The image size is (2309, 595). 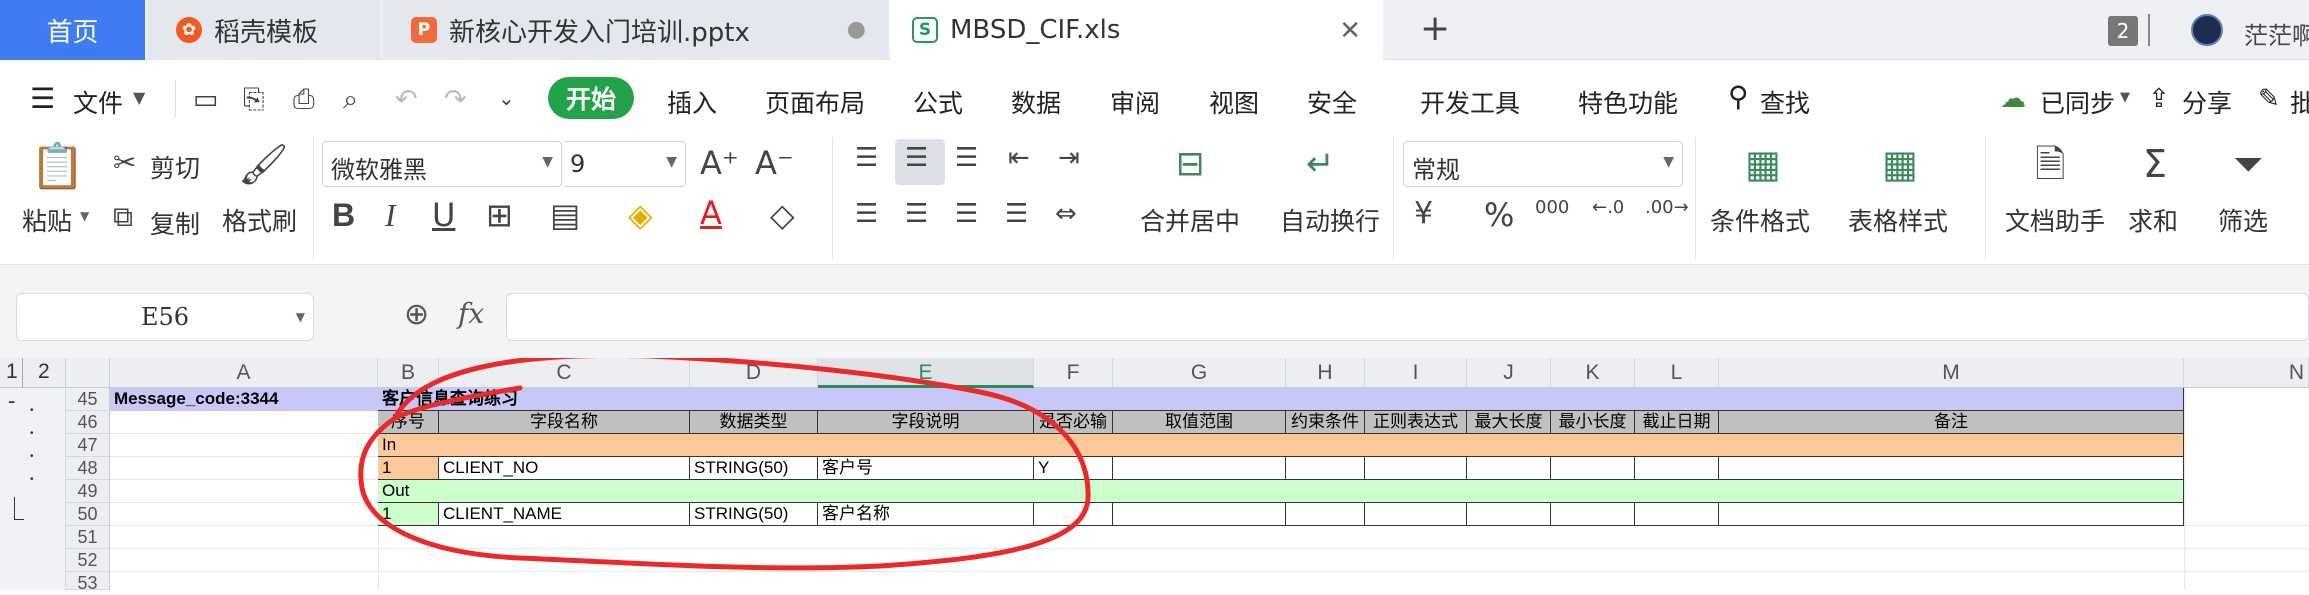 I want to click on wrap-text-icon: ↵, so click(x=1320, y=164).